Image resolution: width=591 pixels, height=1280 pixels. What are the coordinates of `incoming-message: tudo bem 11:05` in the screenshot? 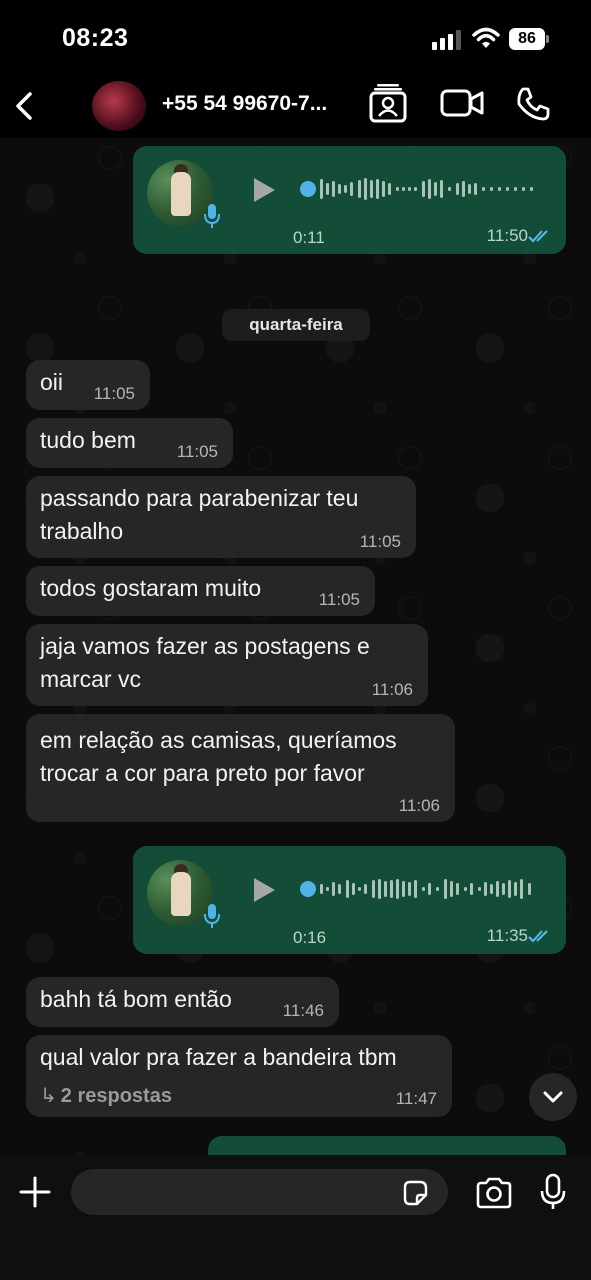 It's located at (129, 443).